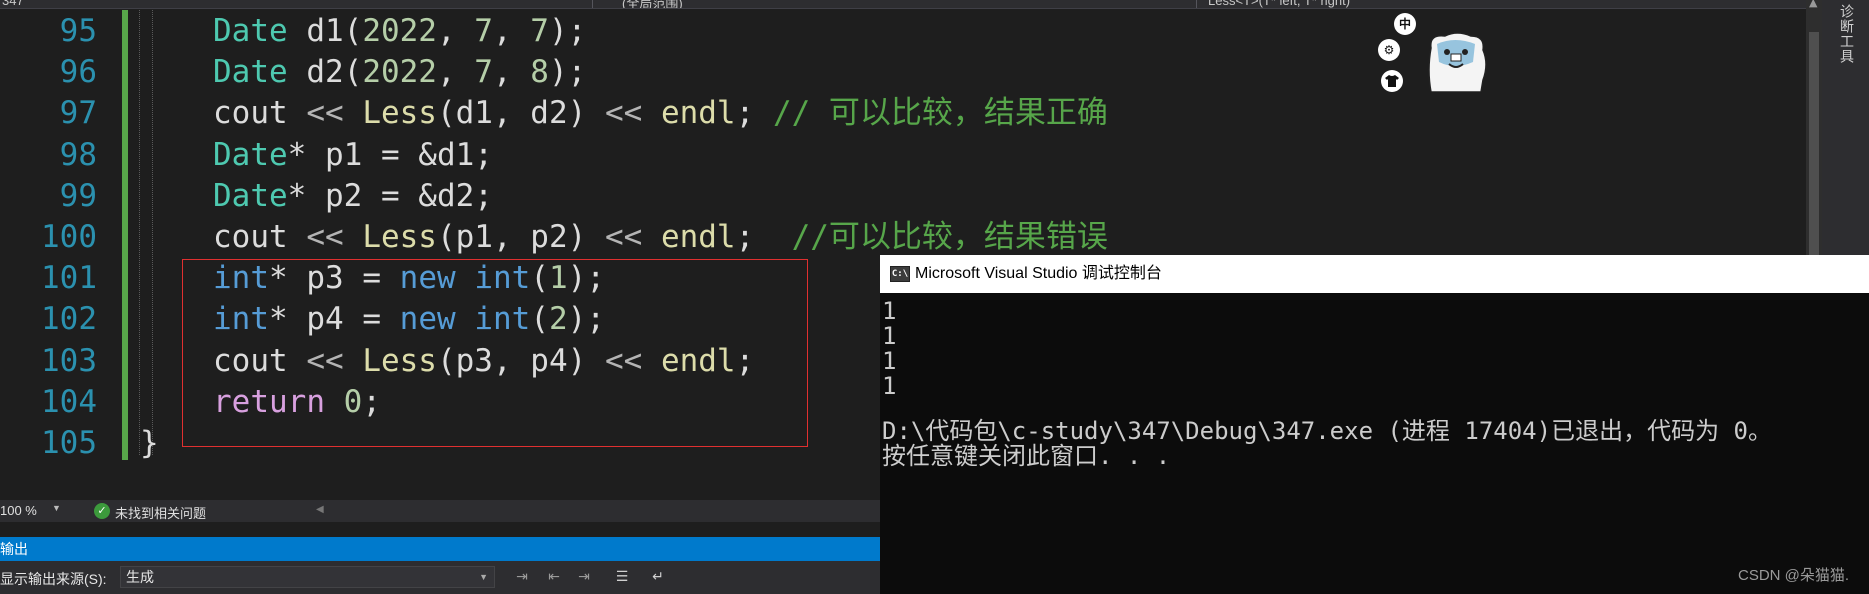 This screenshot has width=1869, height=594. I want to click on code-token: Less, so click(399, 113).